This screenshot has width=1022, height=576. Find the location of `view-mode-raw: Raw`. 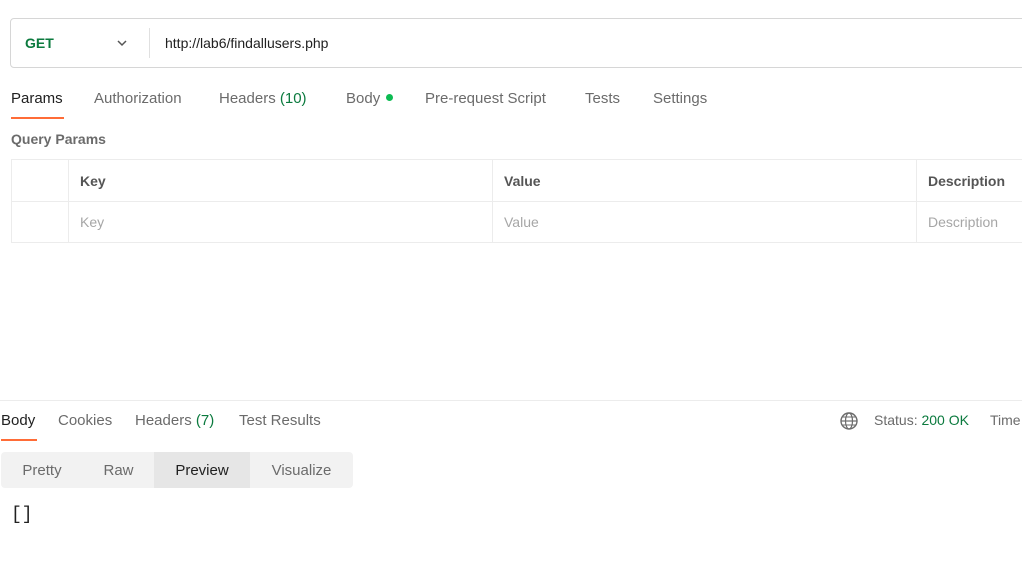

view-mode-raw: Raw is located at coordinates (118, 470).